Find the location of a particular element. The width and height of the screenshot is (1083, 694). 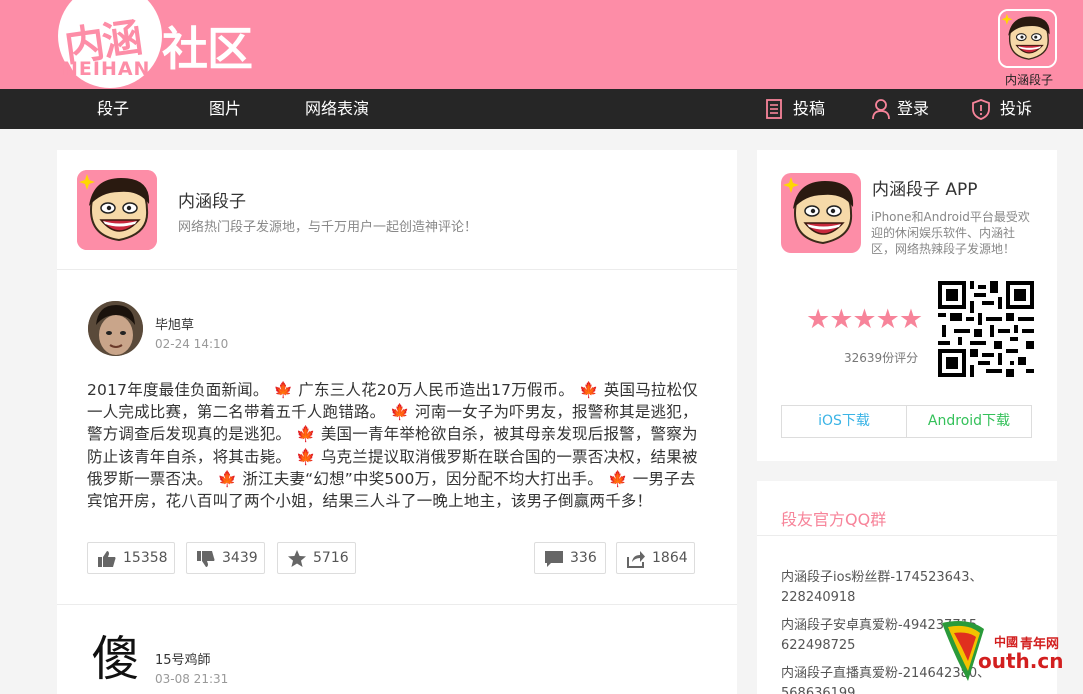

nav-login: 登录 is located at coordinates (913, 109).